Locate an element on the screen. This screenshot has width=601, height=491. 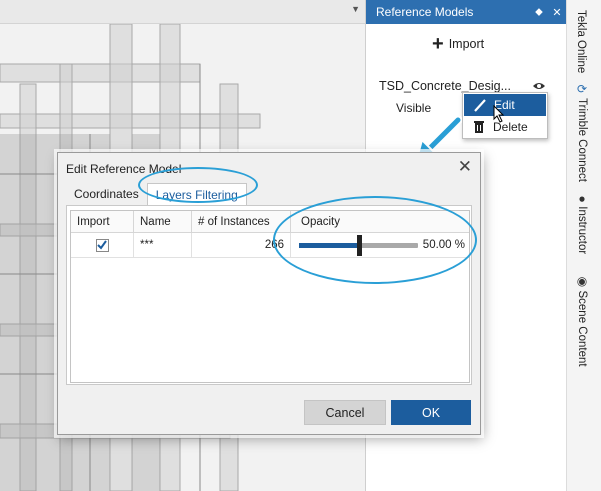
dropdown-arrow-icon: ▼ is located at coordinates (355, 9).